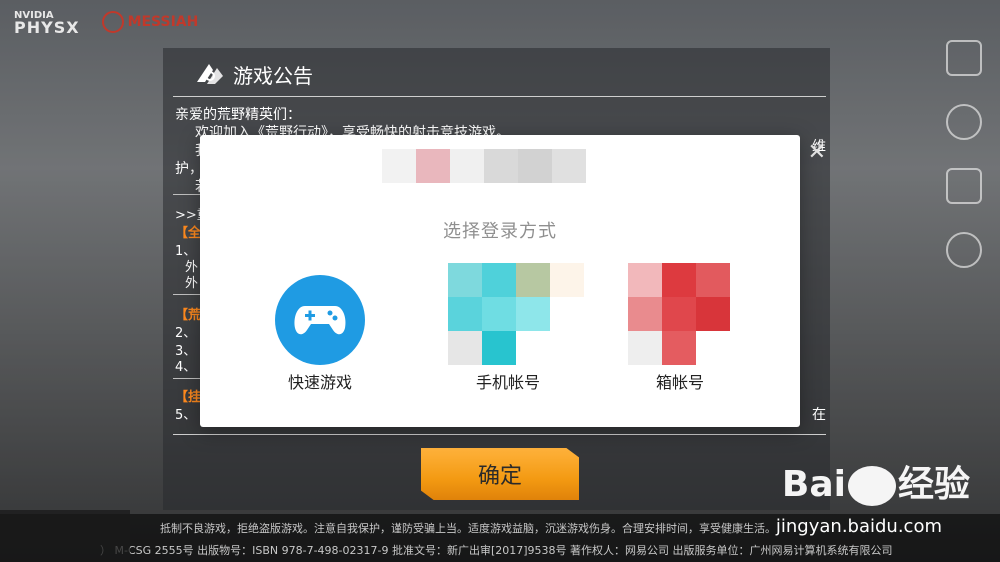 Image resolution: width=1000 pixels, height=562 pixels. What do you see at coordinates (500, 231) in the screenshot?
I see `login-method-subtitle: 选择登录方式` at bounding box center [500, 231].